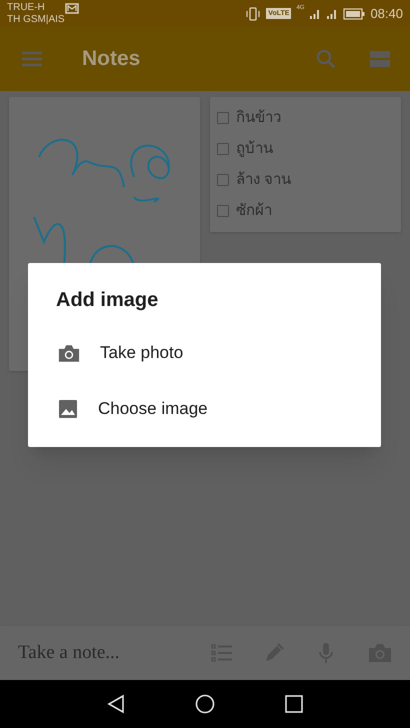  Describe the element at coordinates (294, 704) in the screenshot. I see `recents-icon` at that location.